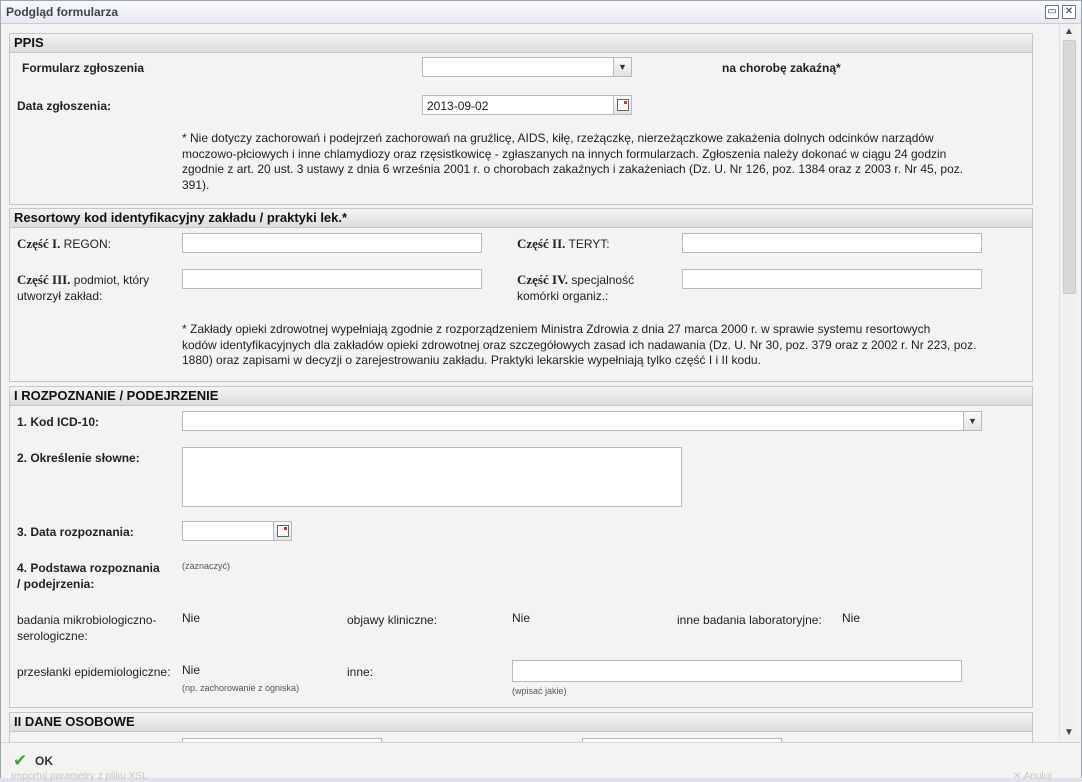 Image resolution: width=1082 pixels, height=782 pixels. Describe the element at coordinates (237, 531) in the screenshot. I see `diagnosis-date-field` at that location.